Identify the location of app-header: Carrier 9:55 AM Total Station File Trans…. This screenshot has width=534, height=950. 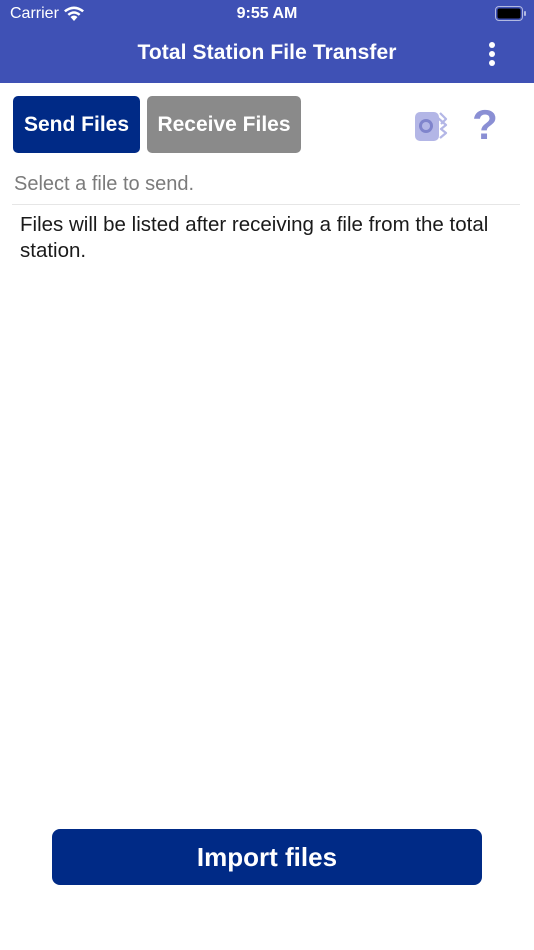
(267, 41).